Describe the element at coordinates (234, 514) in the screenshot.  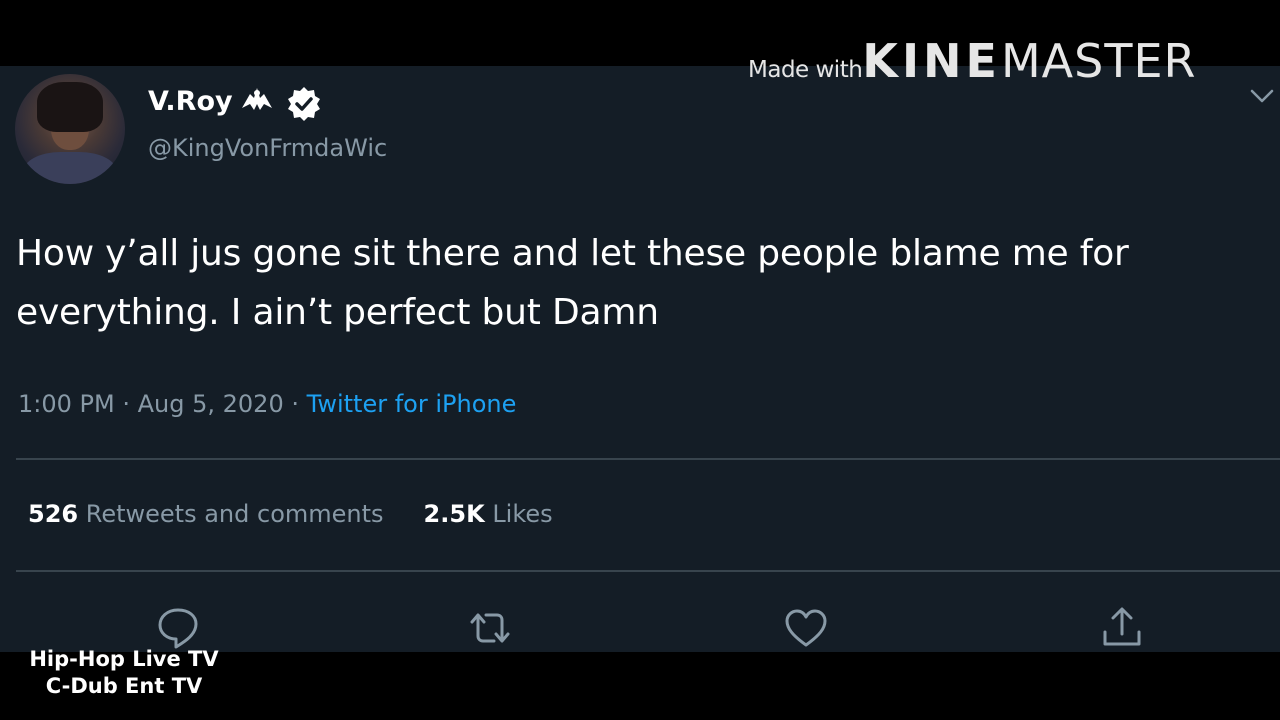
I see `retweets-label: Retweets and comments` at that location.